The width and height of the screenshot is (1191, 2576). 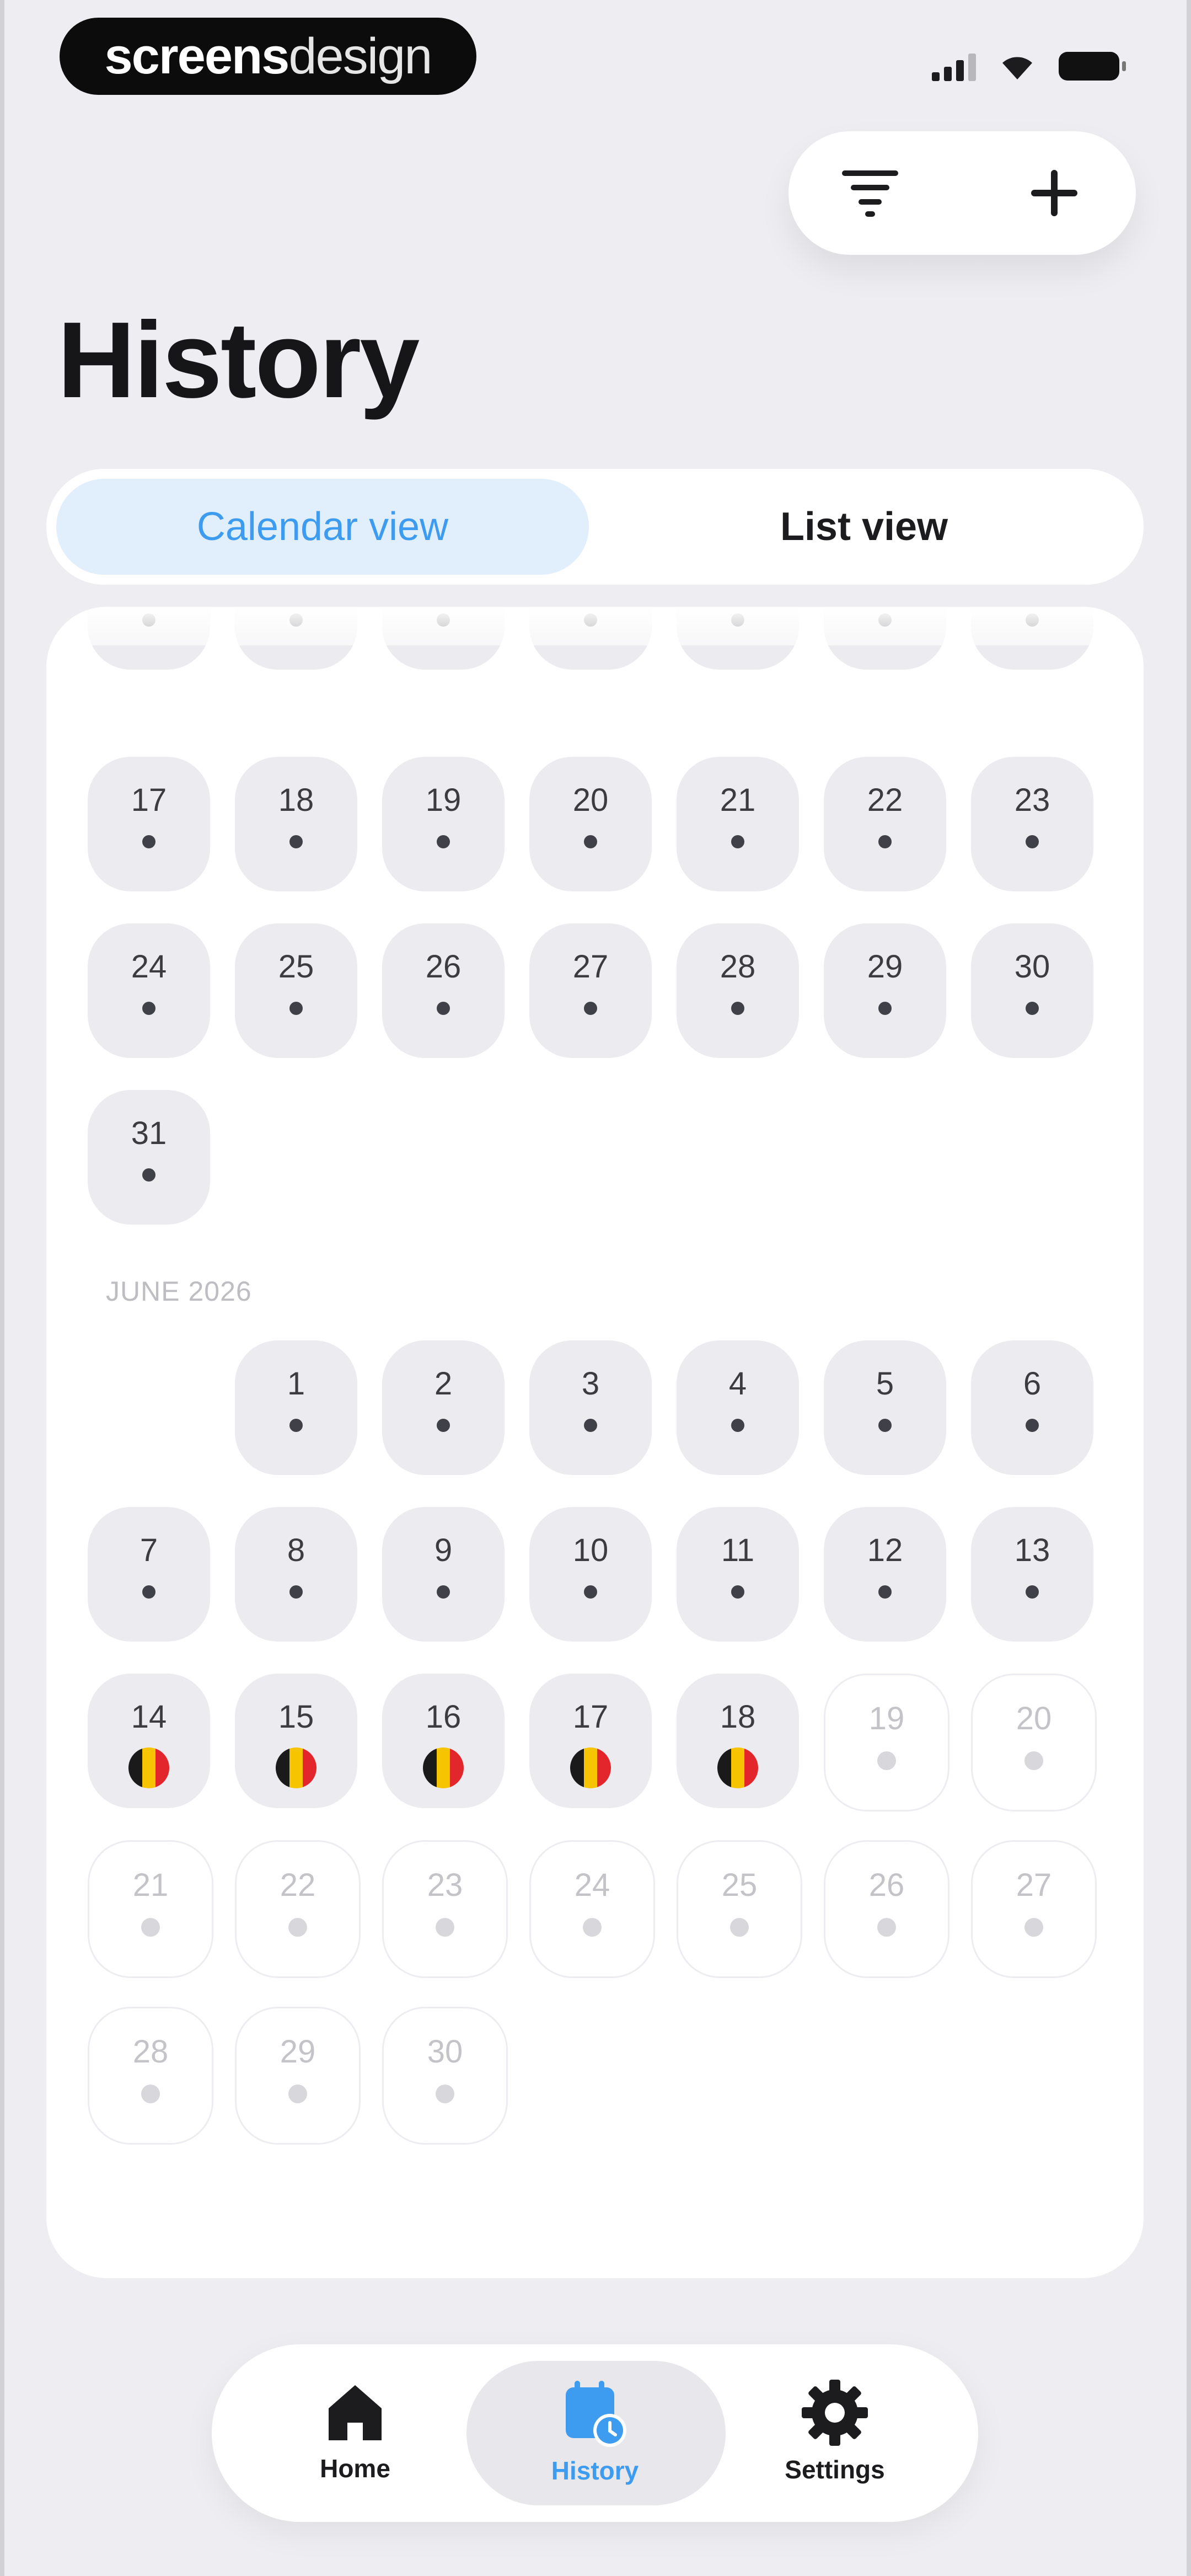 What do you see at coordinates (296, 1741) in the screenshot?
I see `calendar-day: 15` at bounding box center [296, 1741].